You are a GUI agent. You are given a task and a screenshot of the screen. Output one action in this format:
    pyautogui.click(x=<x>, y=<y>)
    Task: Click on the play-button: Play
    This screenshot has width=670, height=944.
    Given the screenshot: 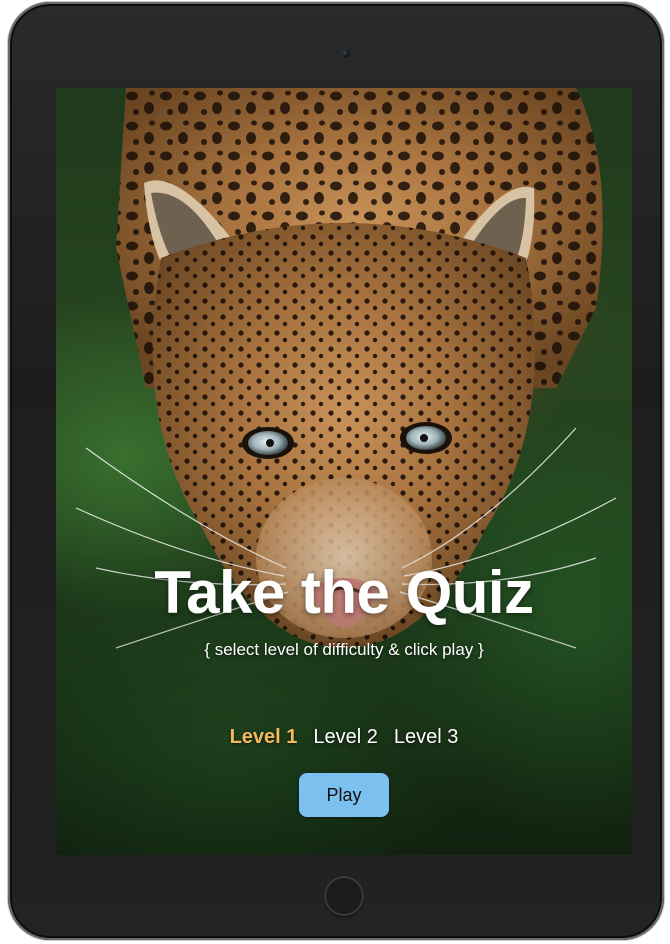 What is the action you would take?
    pyautogui.click(x=344, y=795)
    